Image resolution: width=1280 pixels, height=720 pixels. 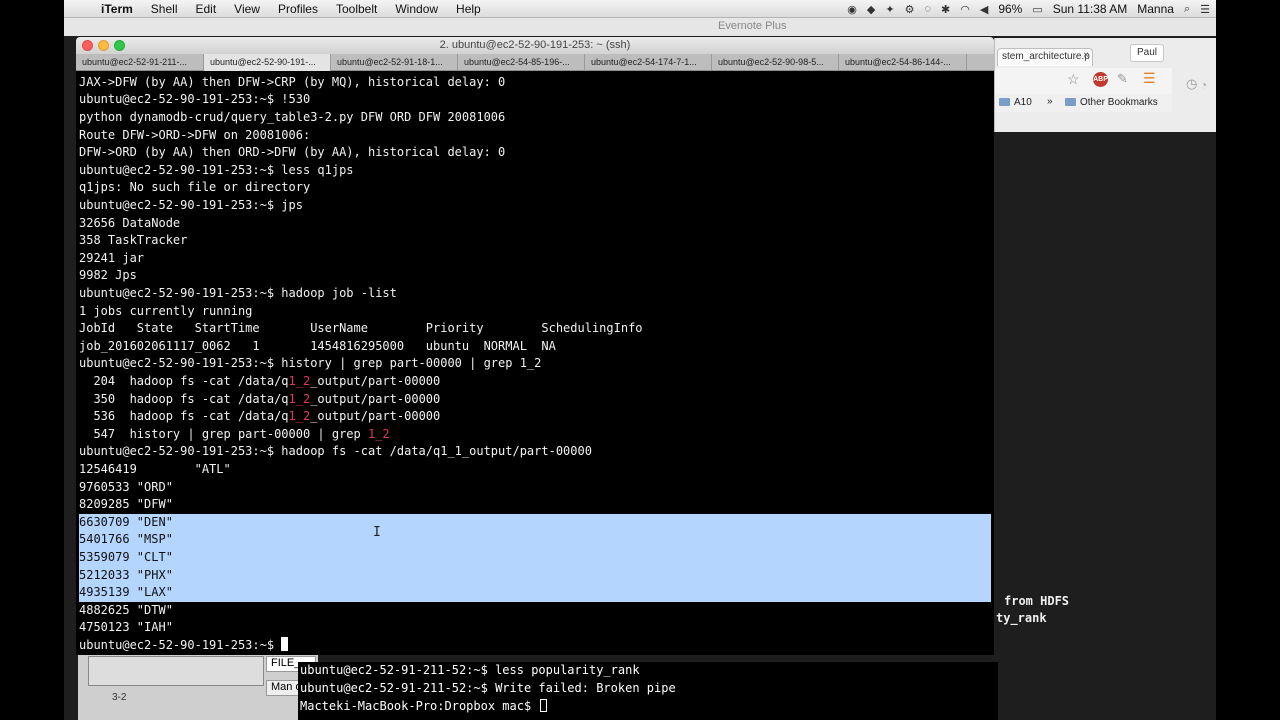 I want to click on terminal-line: 32656 DataNode, so click(x=130, y=222).